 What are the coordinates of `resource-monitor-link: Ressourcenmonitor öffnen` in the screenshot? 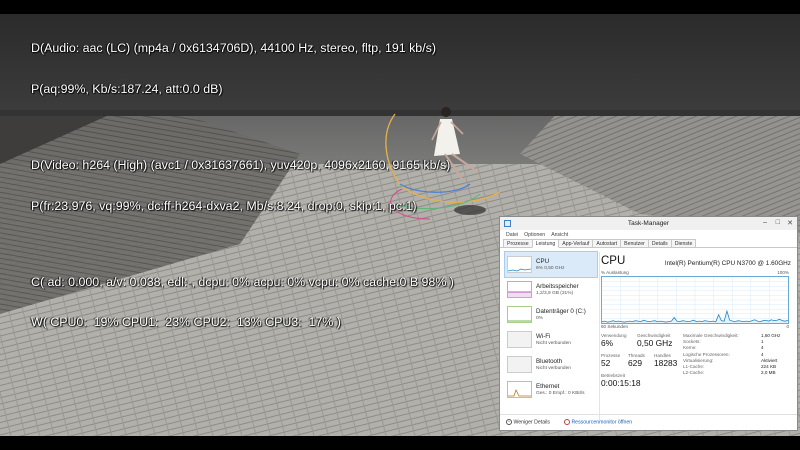 It's located at (598, 422).